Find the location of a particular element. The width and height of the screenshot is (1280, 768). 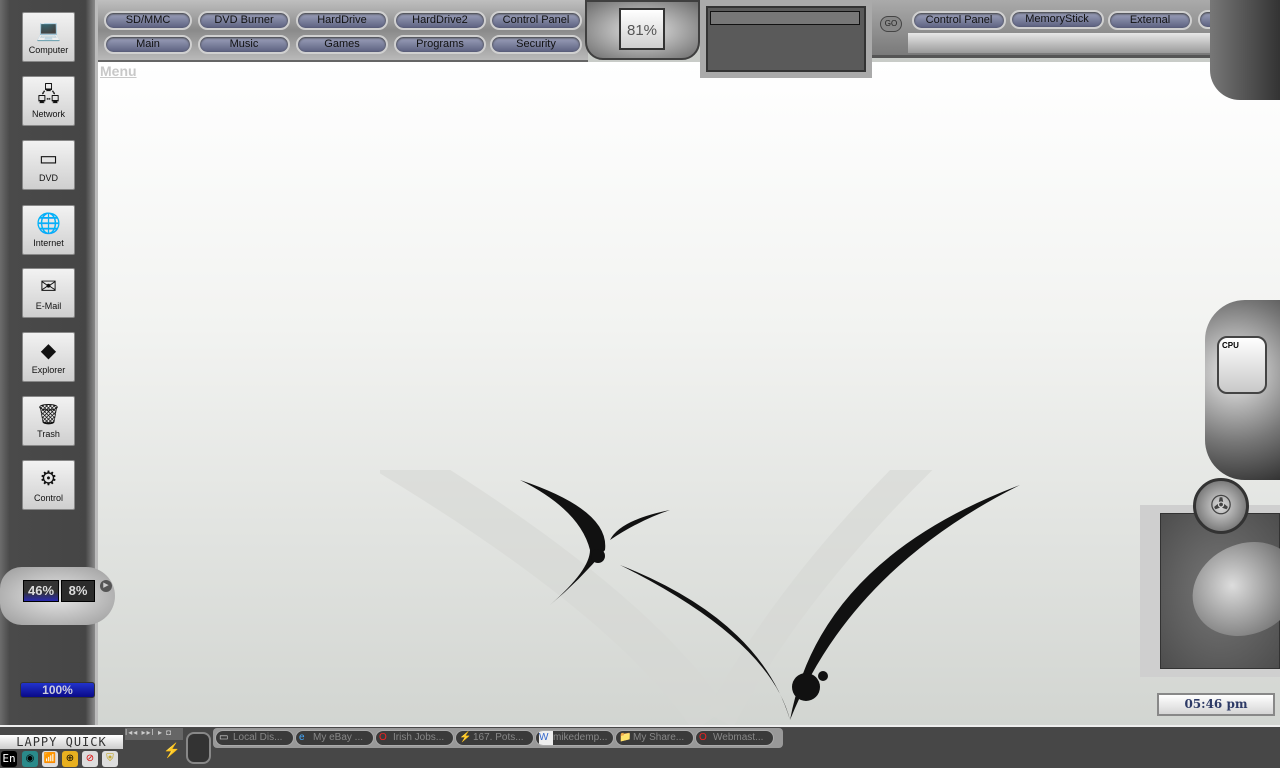

sidebar-item-explorer: ◆ Explorer is located at coordinates (48, 357).